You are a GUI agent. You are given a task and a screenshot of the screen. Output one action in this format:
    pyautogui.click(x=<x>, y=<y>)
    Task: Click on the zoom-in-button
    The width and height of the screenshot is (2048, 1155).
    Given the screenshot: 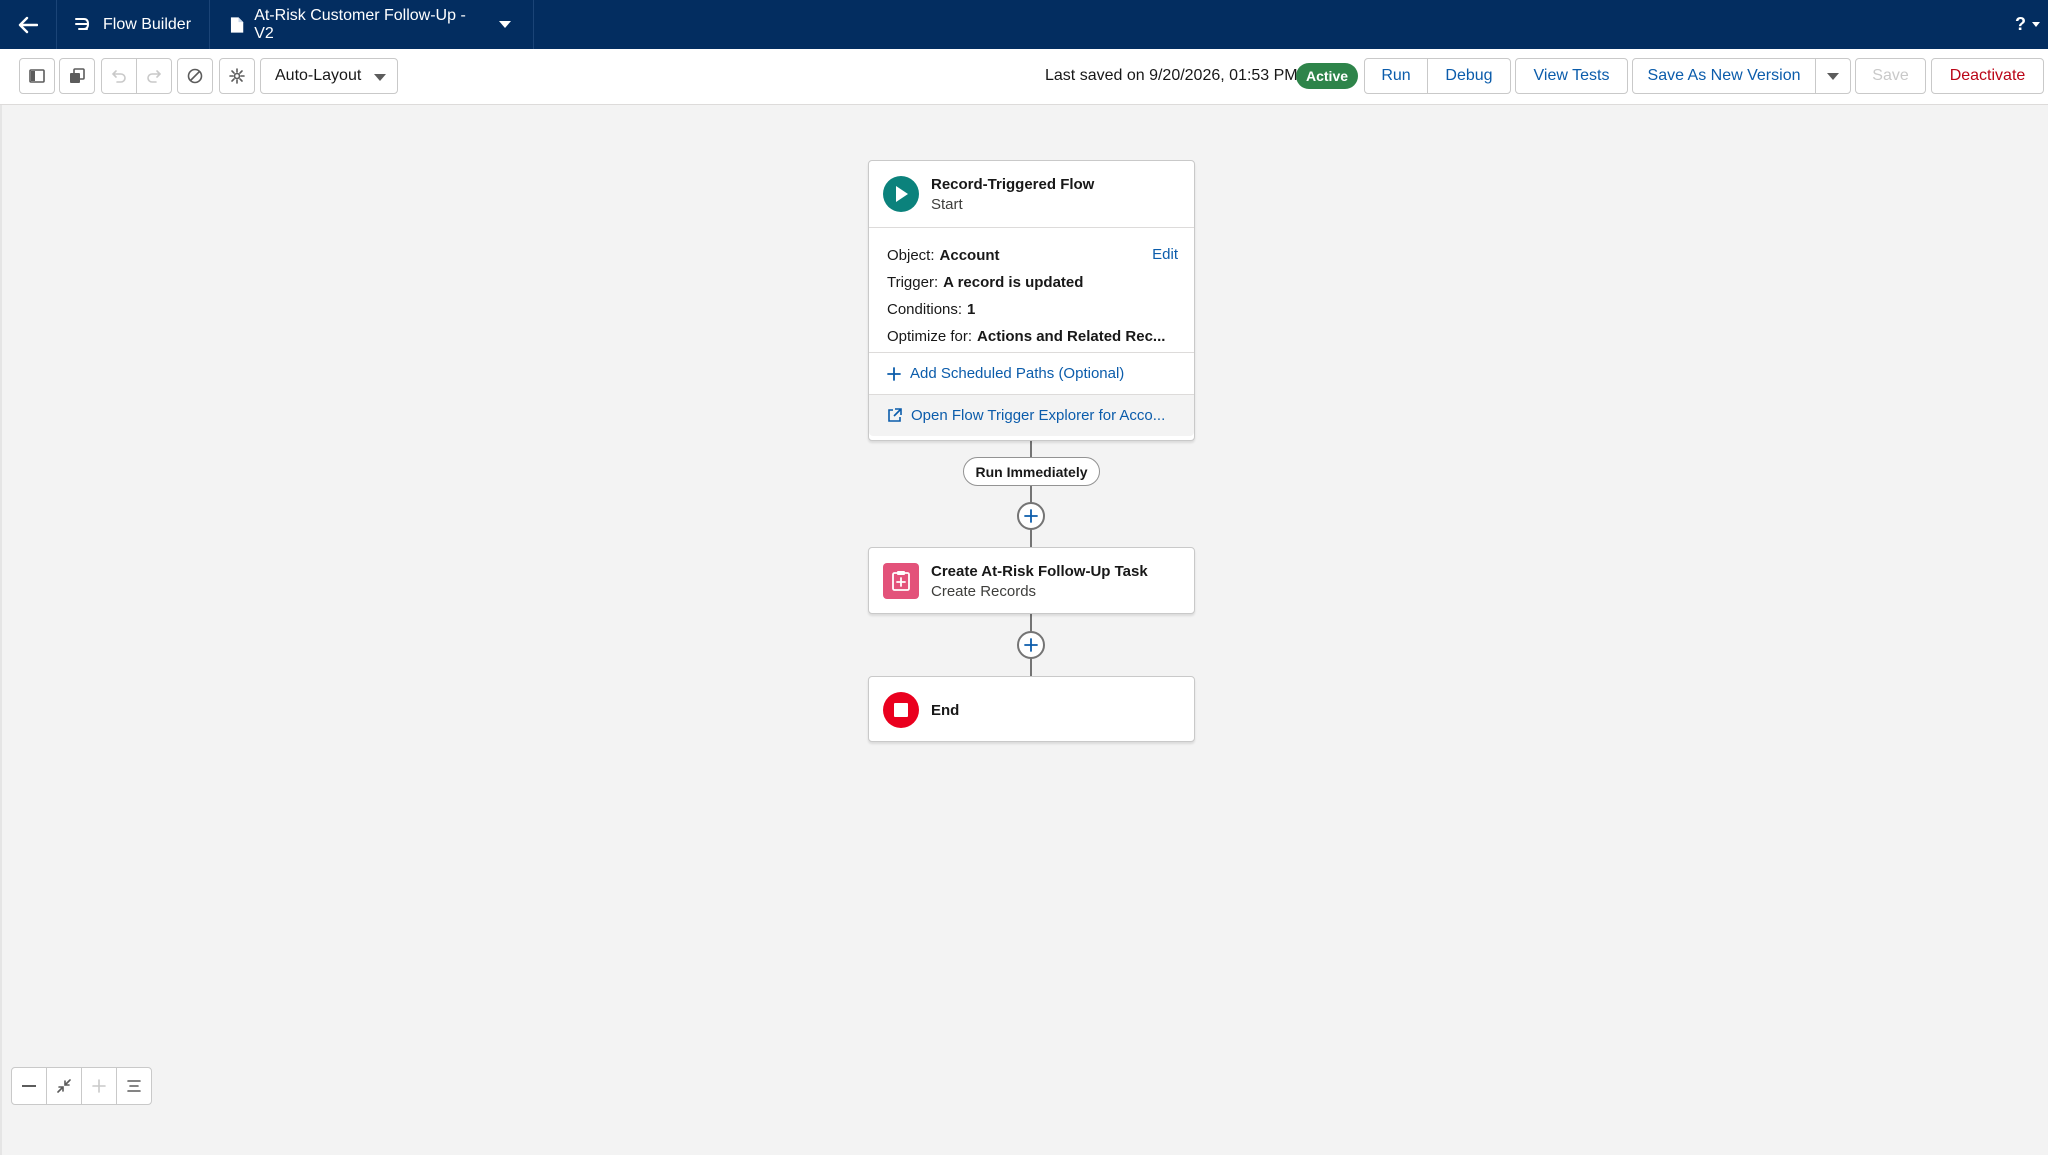 What is the action you would take?
    pyautogui.click(x=99, y=1086)
    